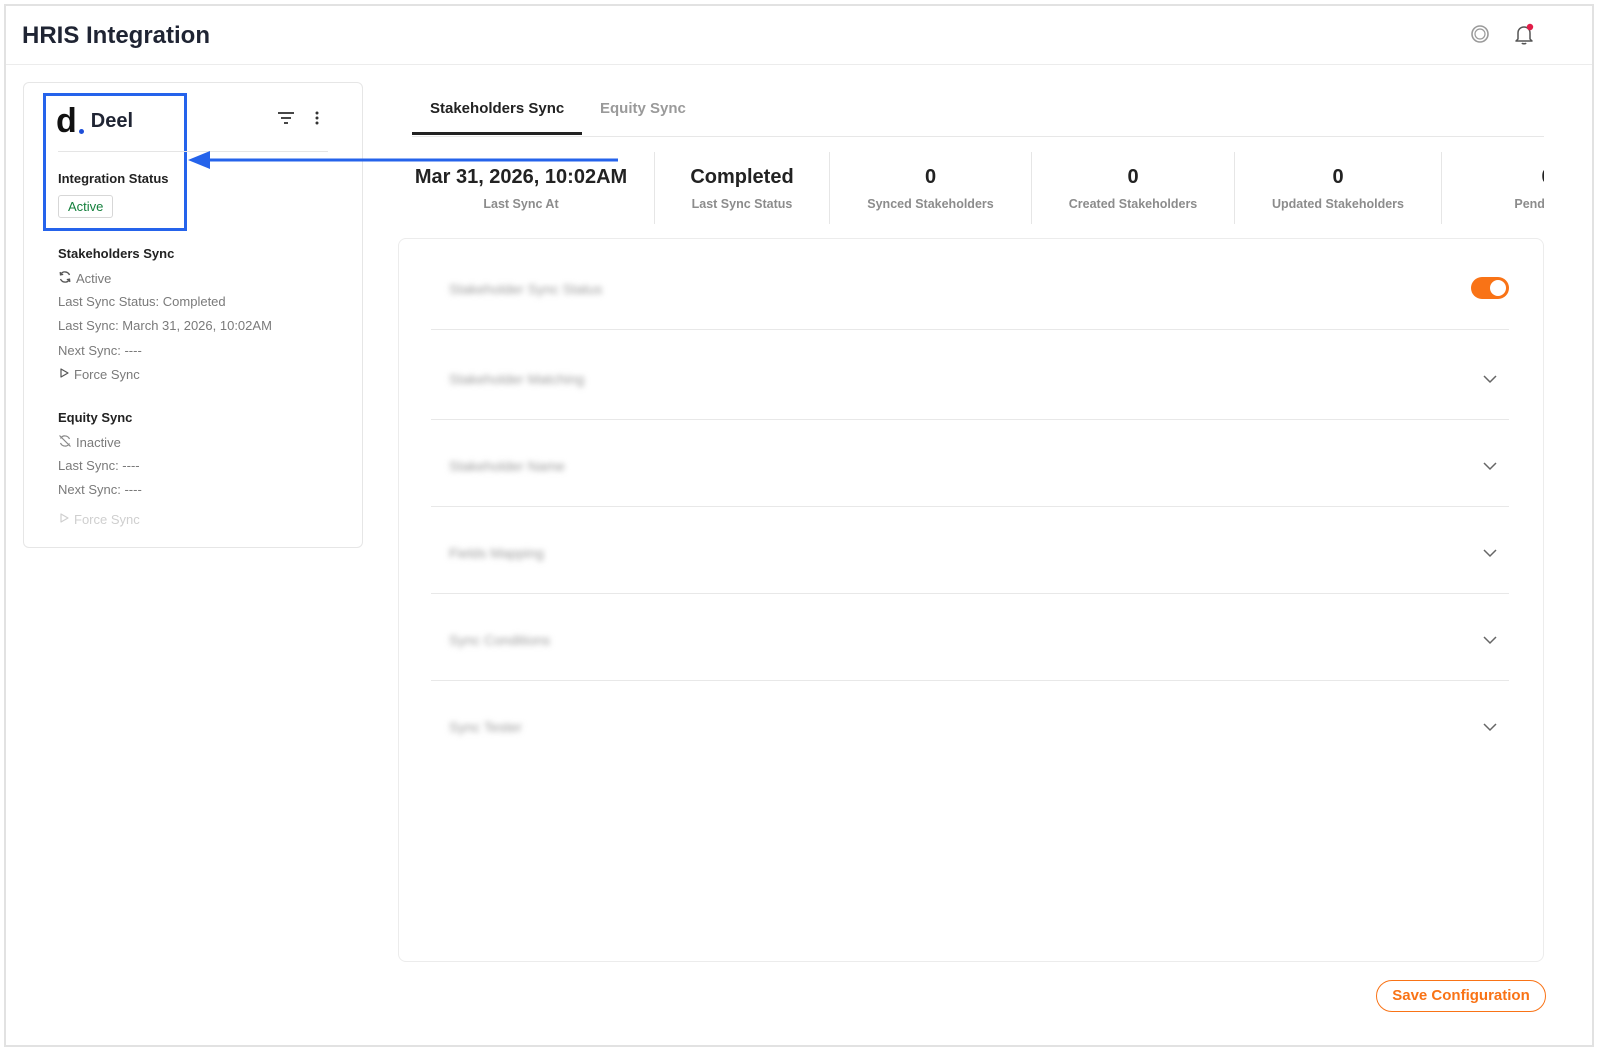 This screenshot has width=1600, height=1055. I want to click on config-section-name: Stakeholder Name, so click(970, 463).